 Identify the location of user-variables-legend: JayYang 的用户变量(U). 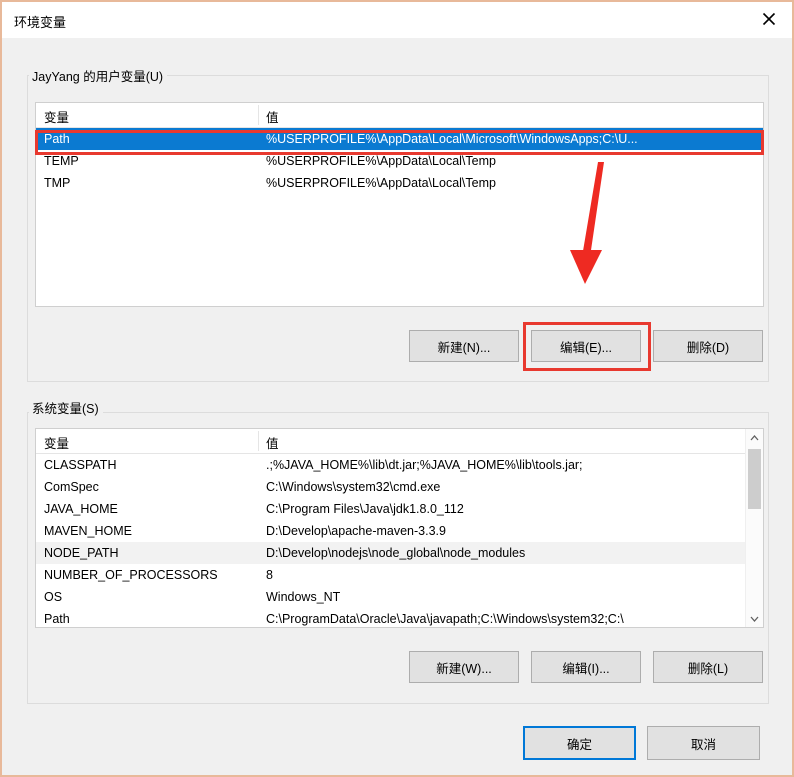
(98, 75).